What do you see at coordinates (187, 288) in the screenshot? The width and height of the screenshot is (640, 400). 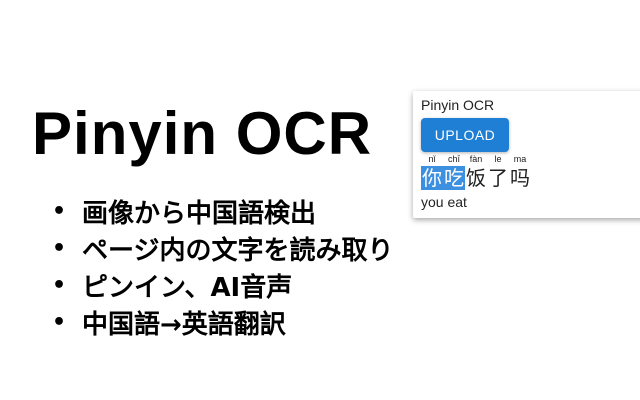 I see `feature-text: ピンイン、AI音声` at bounding box center [187, 288].